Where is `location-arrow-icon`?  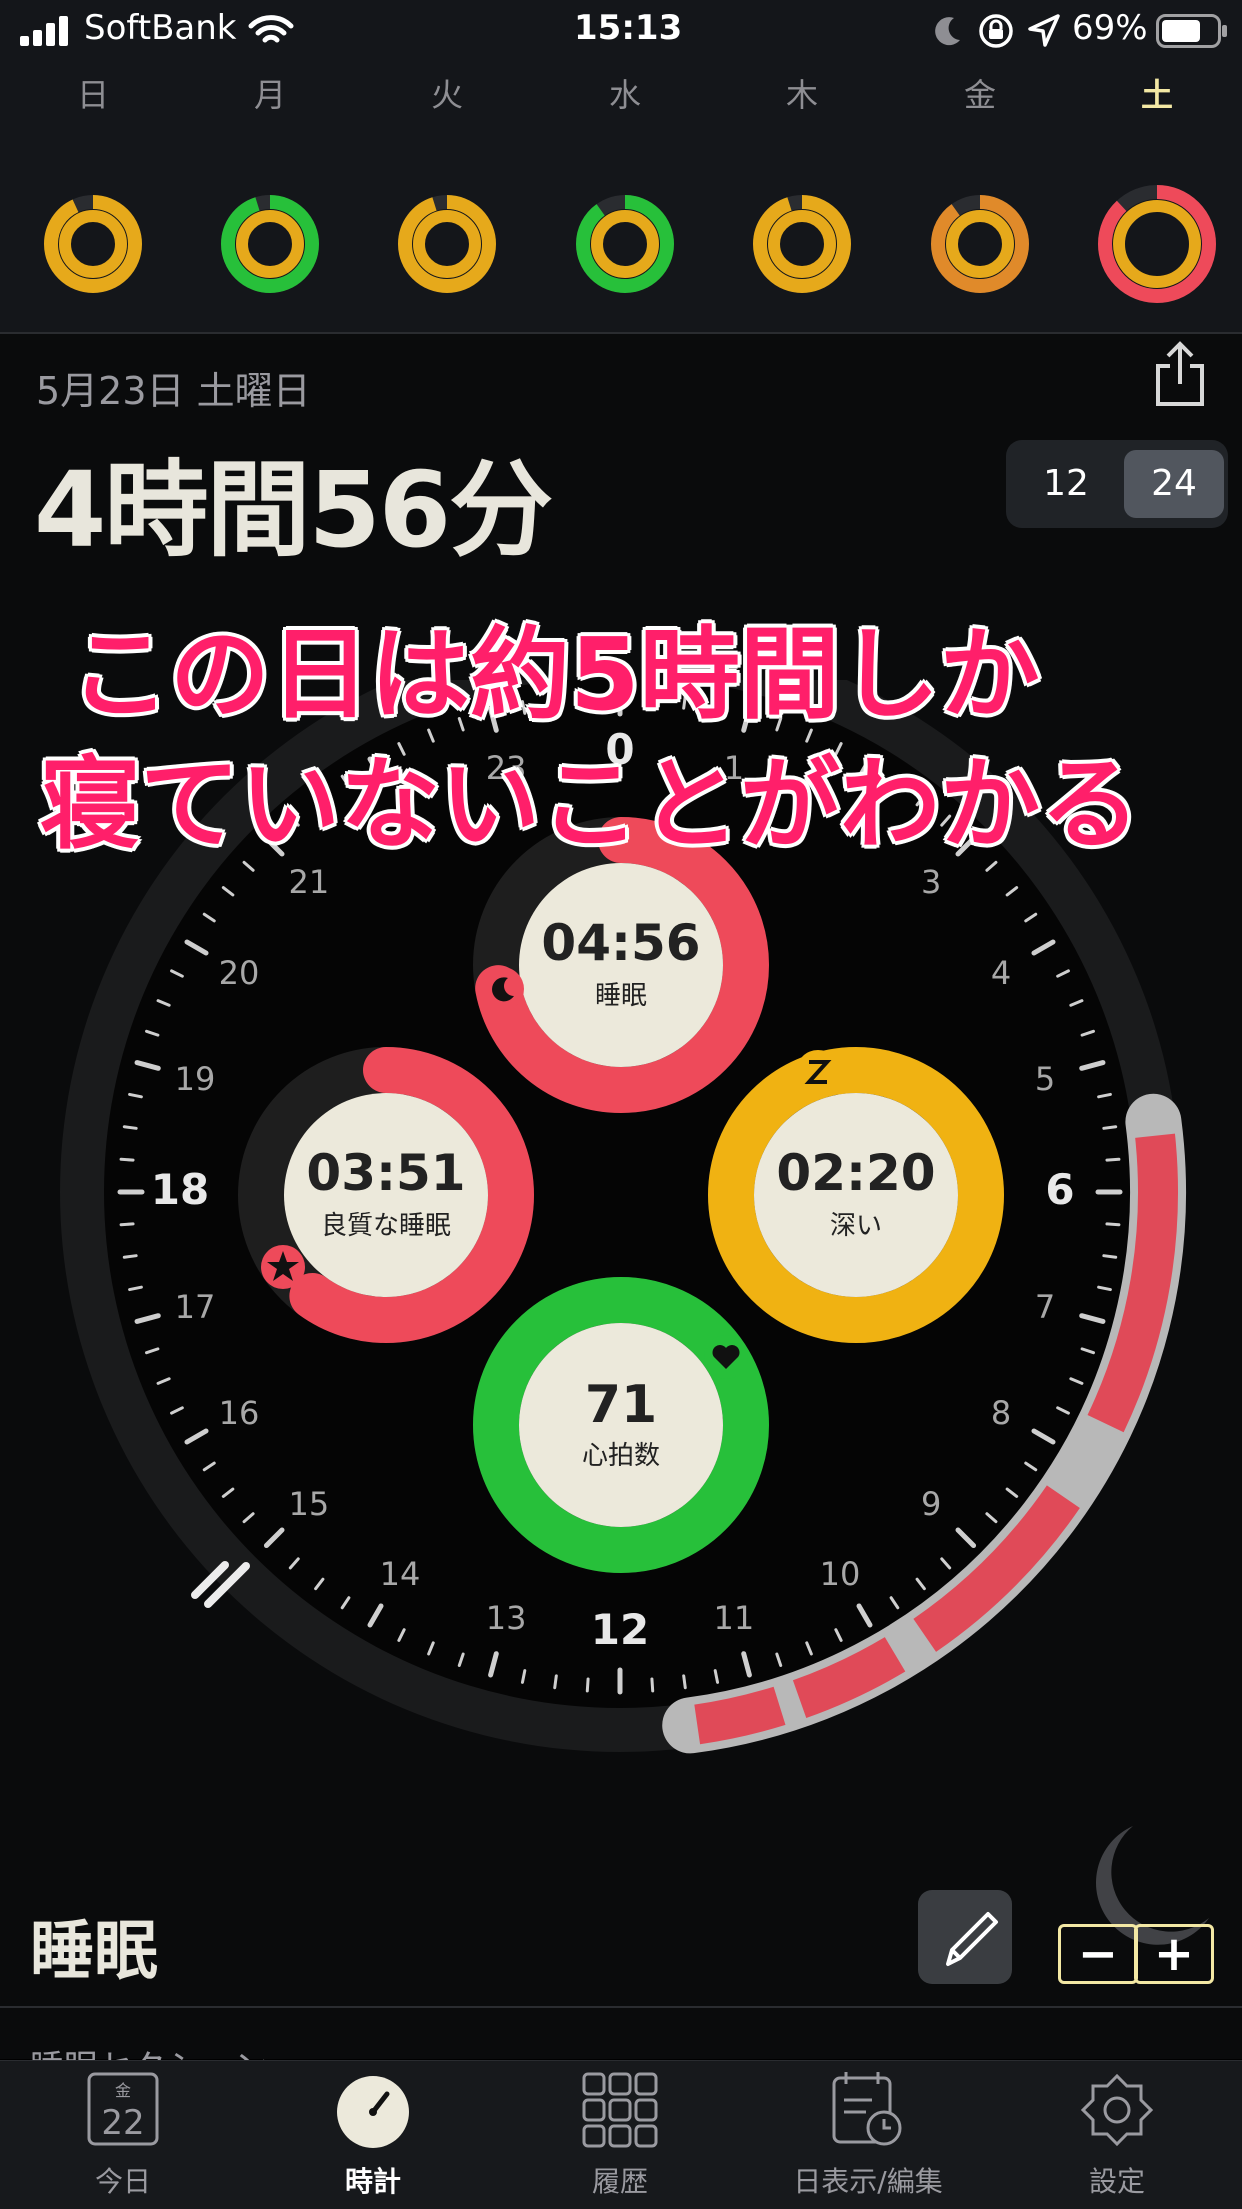 location-arrow-icon is located at coordinates (1044, 30).